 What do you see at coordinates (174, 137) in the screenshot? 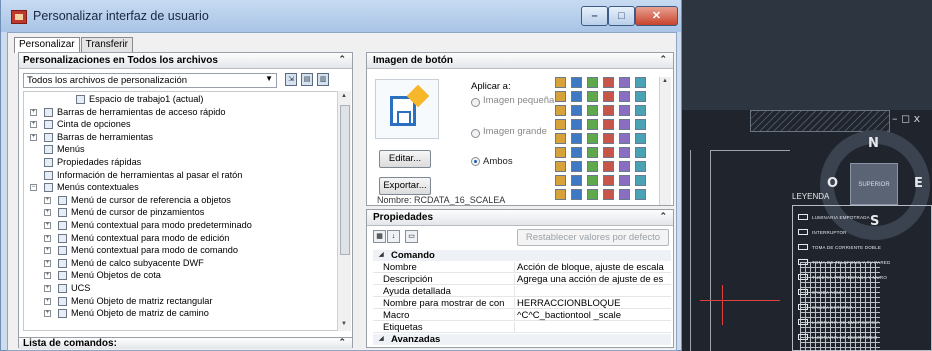
I see `tree-item: + Barras de herramientas` at bounding box center [174, 137].